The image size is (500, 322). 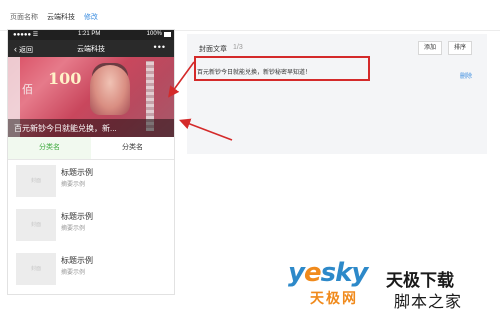 What do you see at coordinates (238, 47) in the screenshot?
I see `article-count: 1/3` at bounding box center [238, 47].